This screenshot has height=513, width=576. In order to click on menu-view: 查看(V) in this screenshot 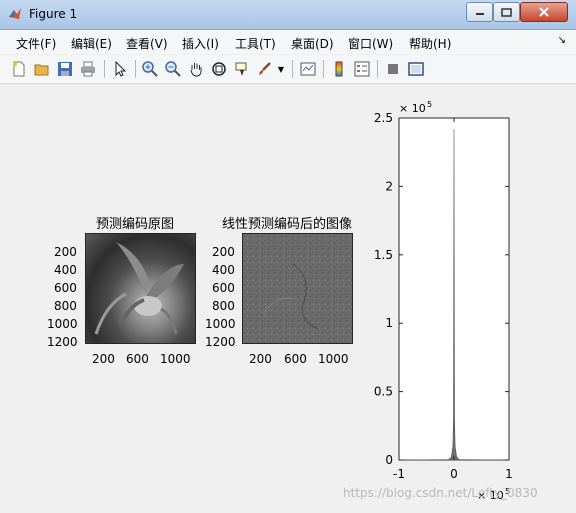, I will do `click(147, 43)`.